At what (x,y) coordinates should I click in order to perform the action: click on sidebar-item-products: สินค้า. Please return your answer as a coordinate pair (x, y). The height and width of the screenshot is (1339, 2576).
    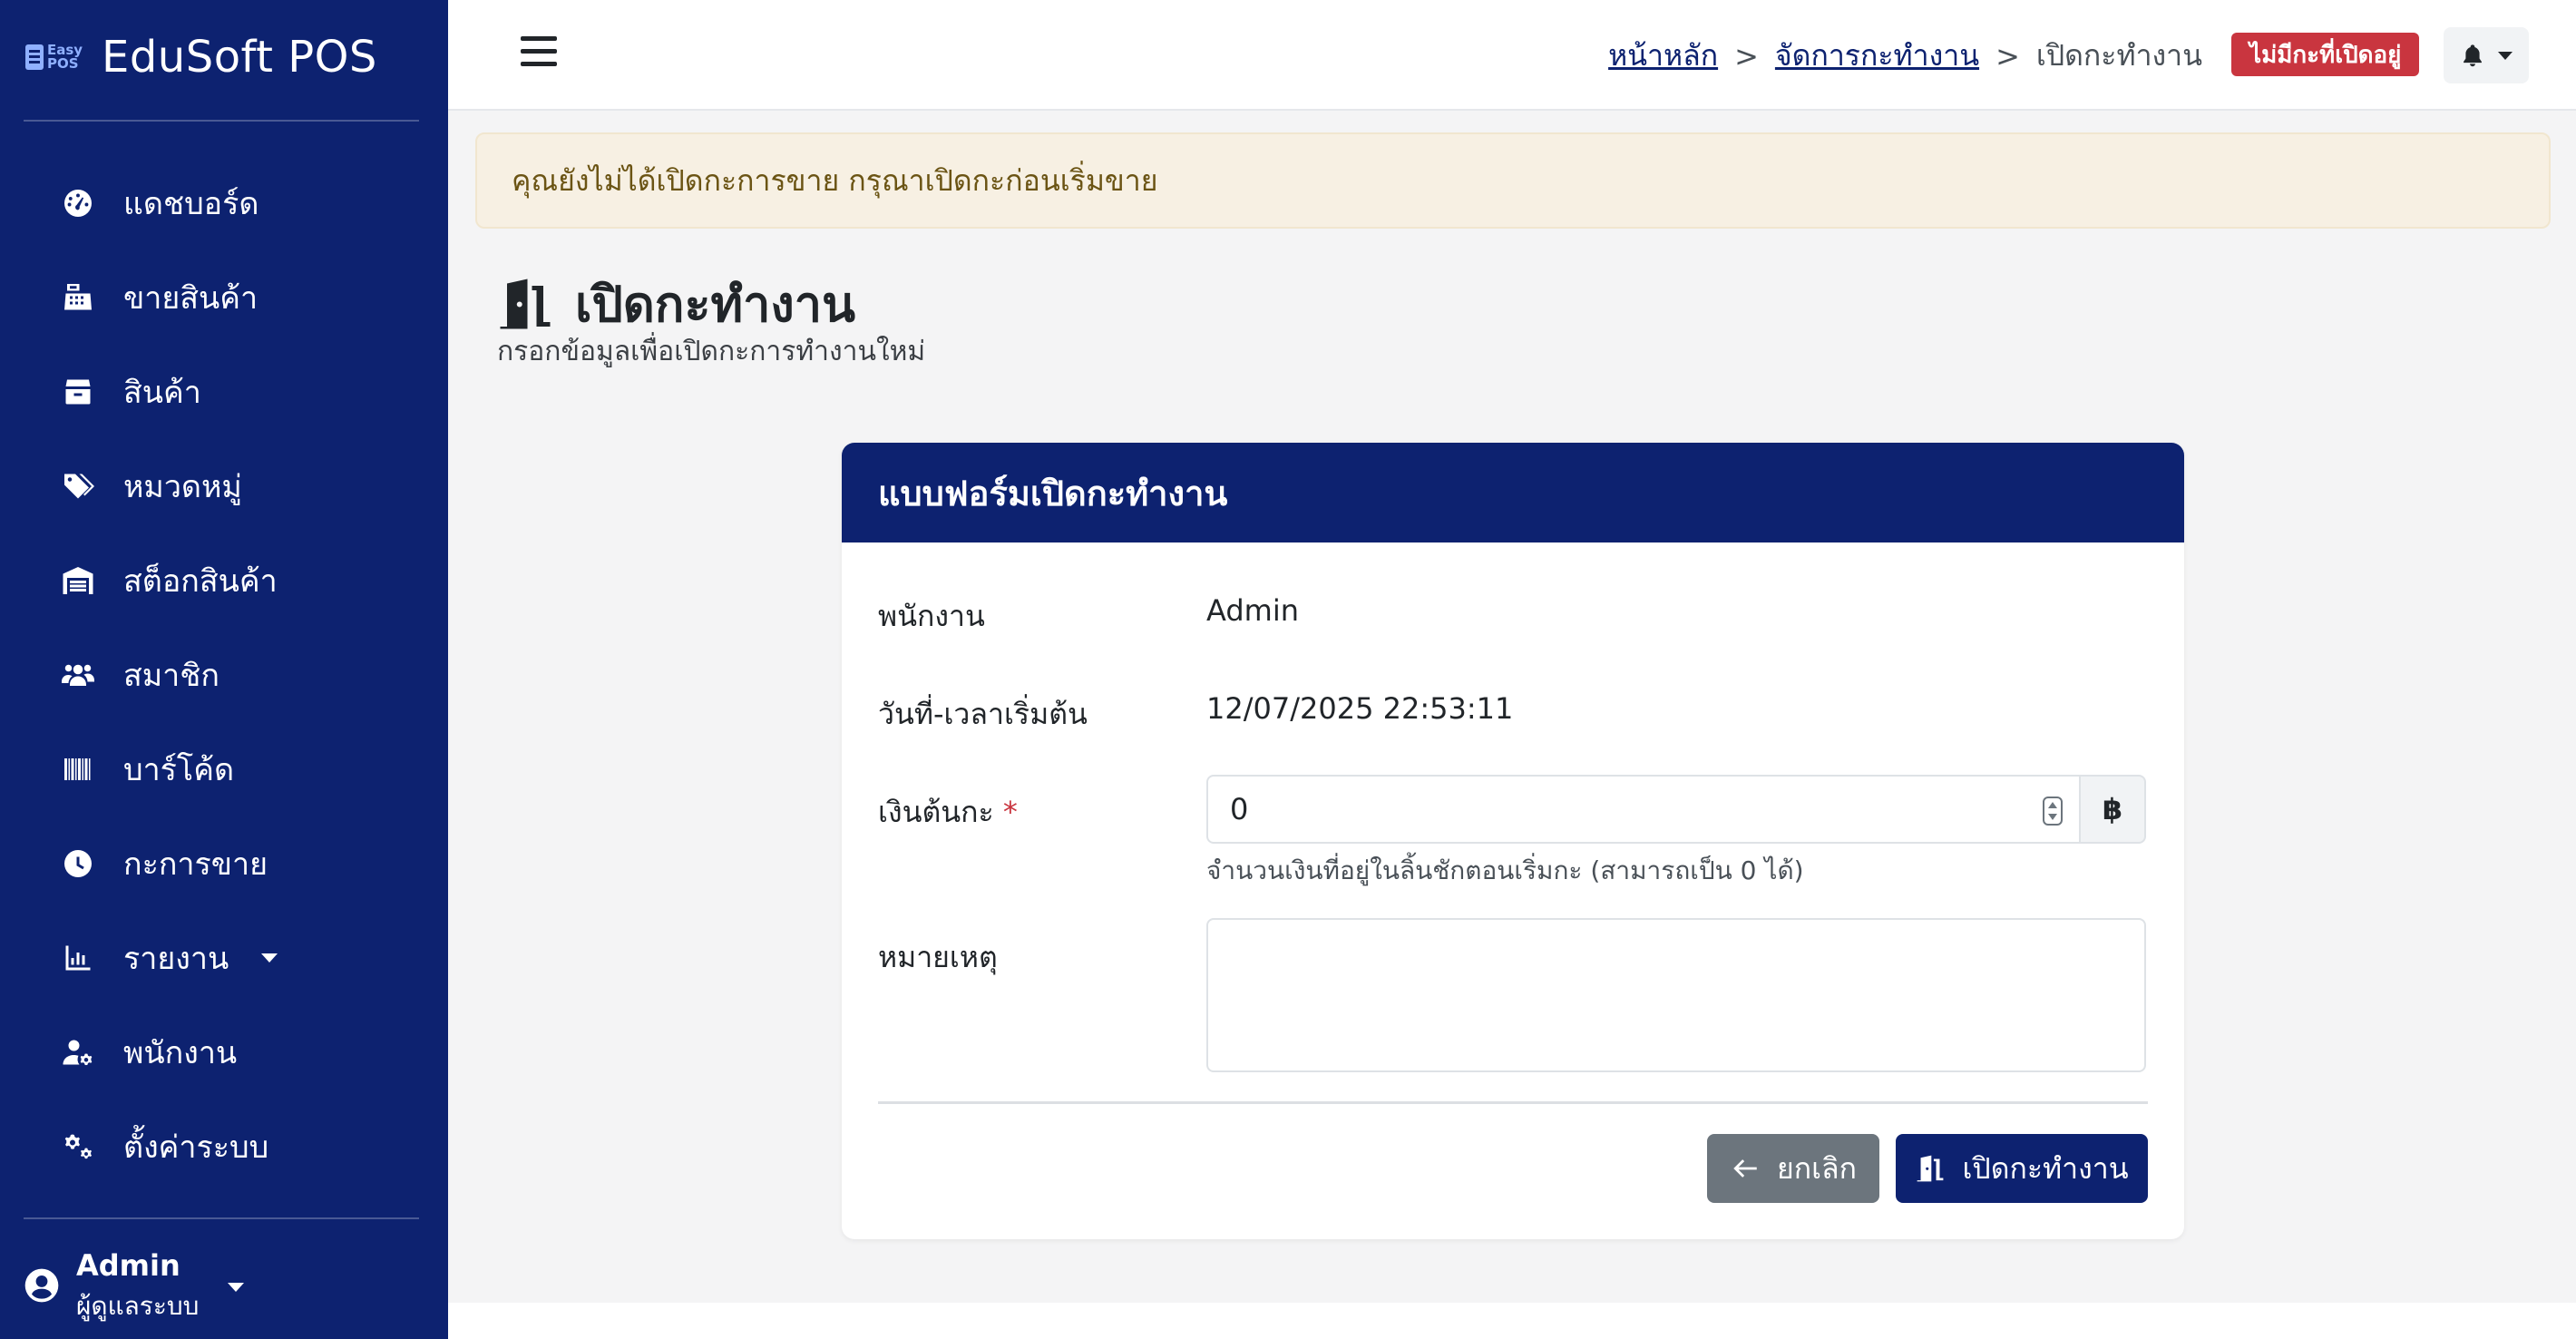
    Looking at the image, I should click on (224, 392).